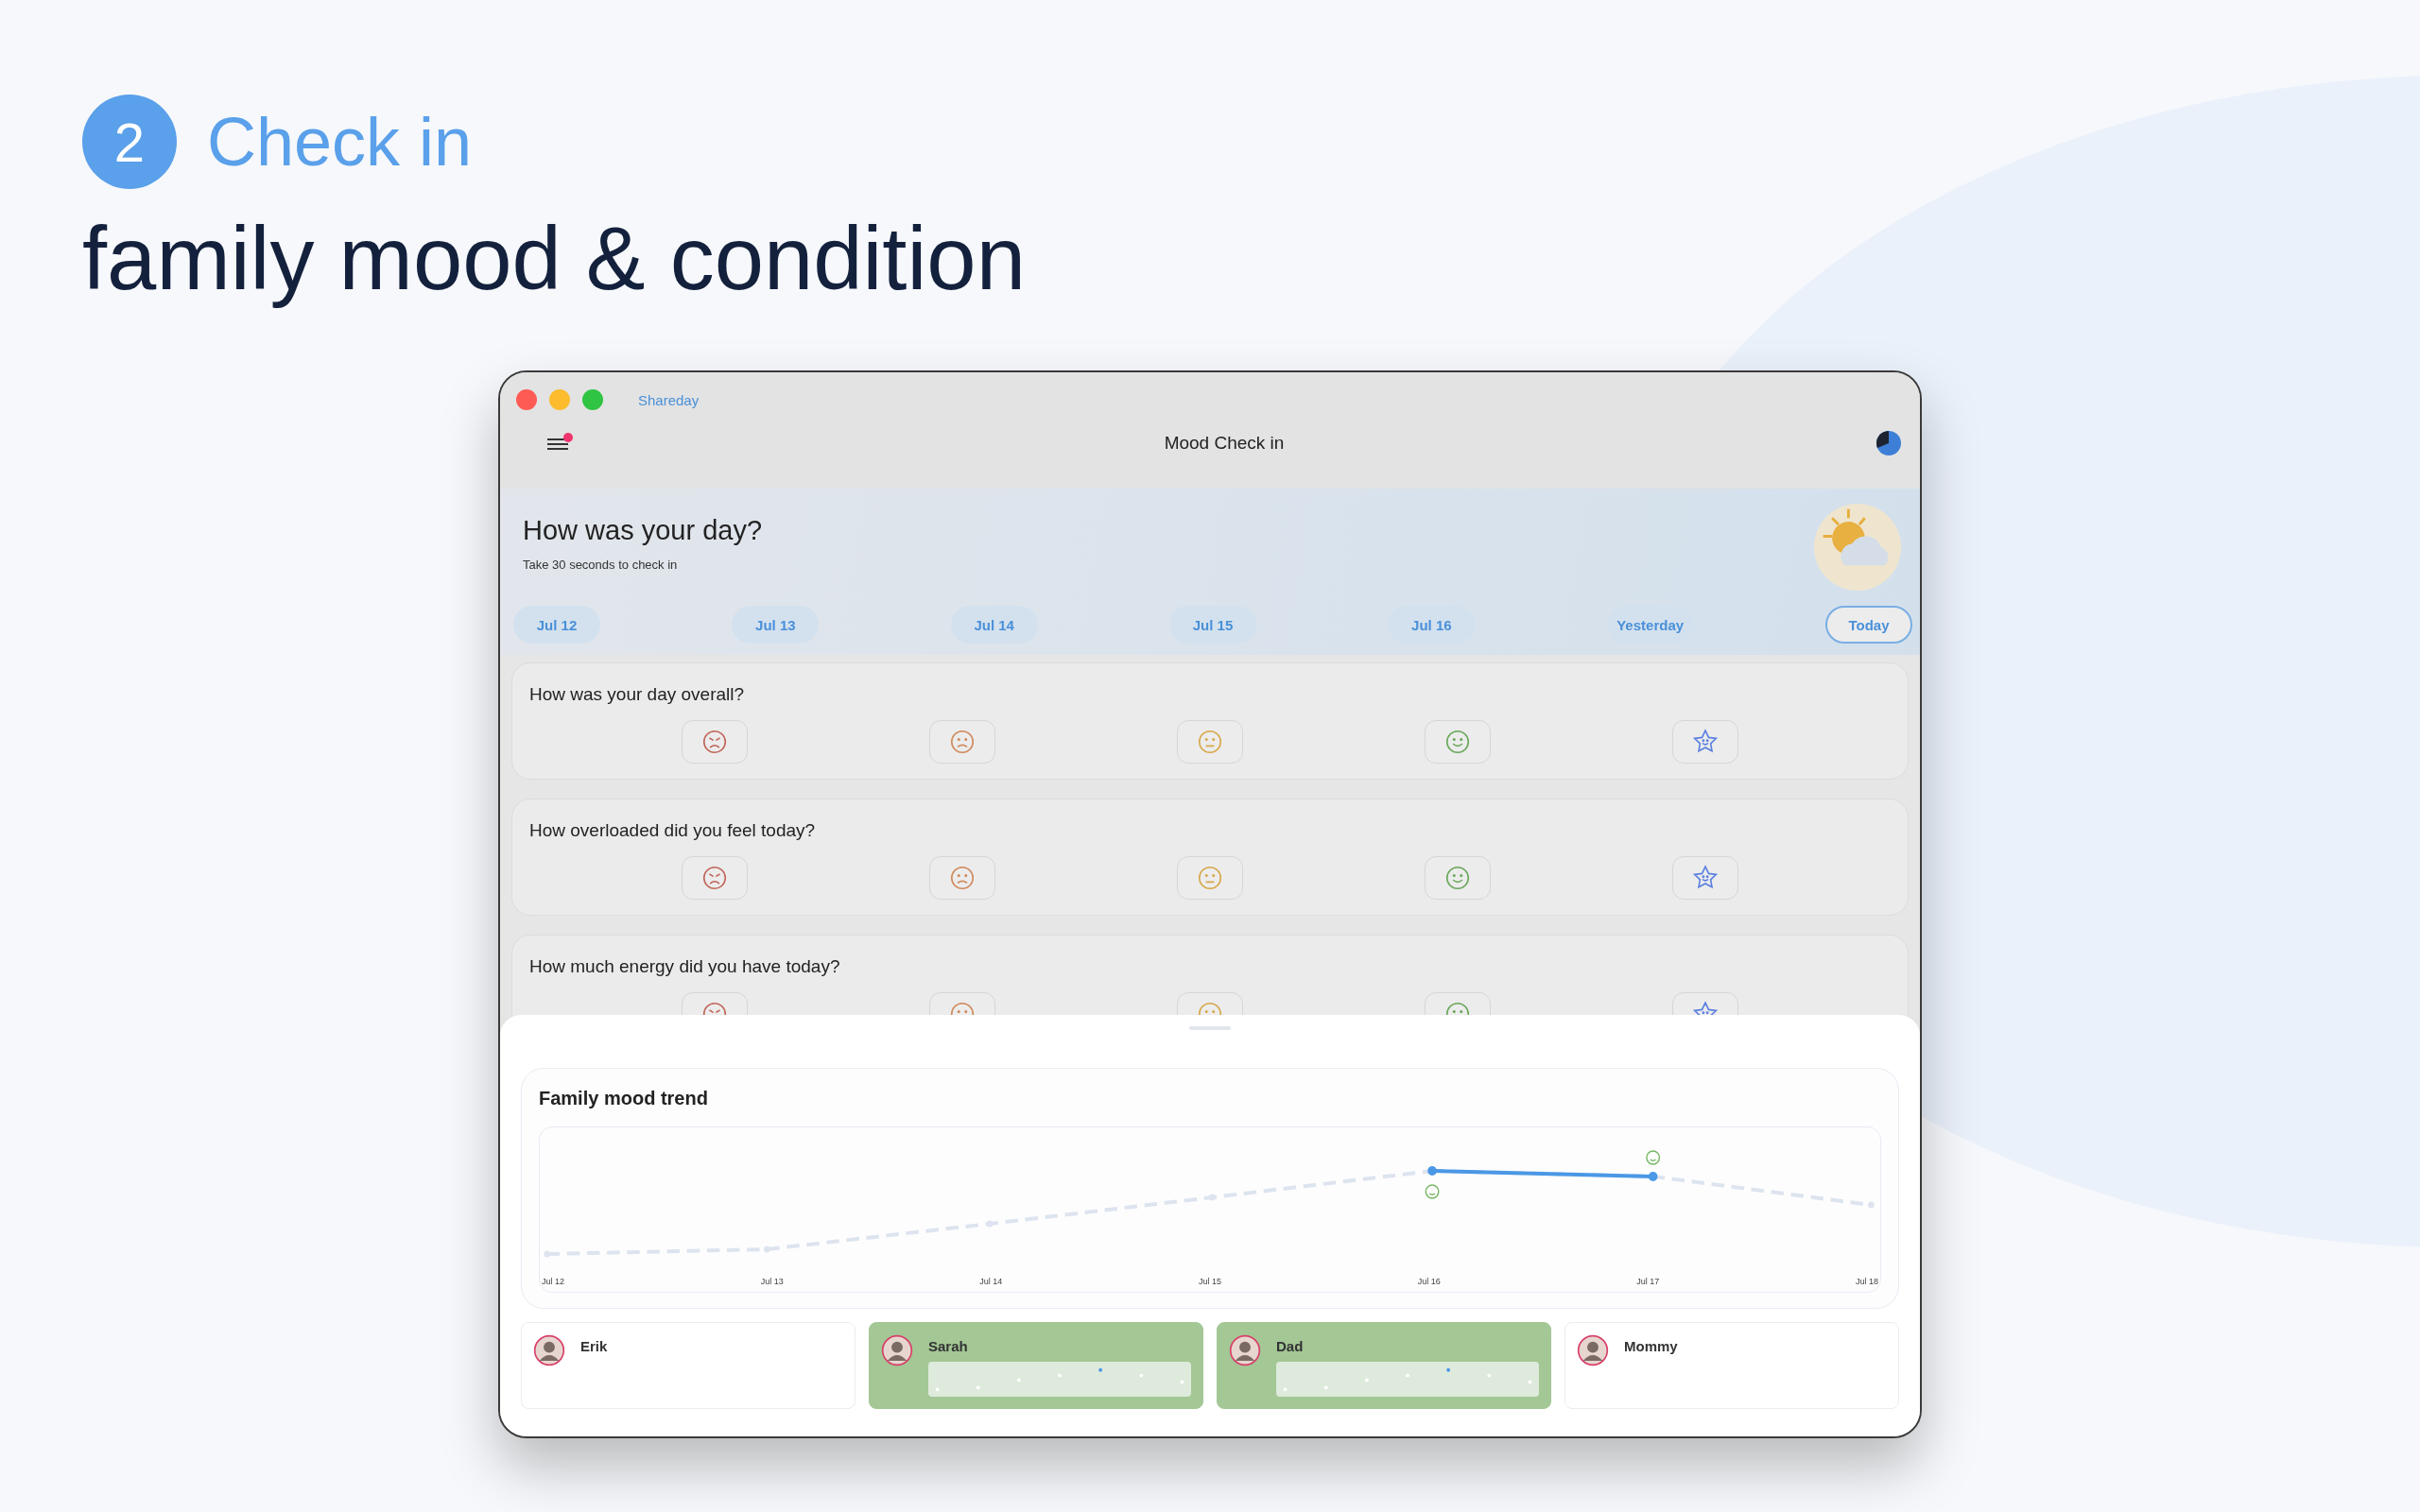  What do you see at coordinates (772, 1281) in the screenshot?
I see `axis-label: Jul 13` at bounding box center [772, 1281].